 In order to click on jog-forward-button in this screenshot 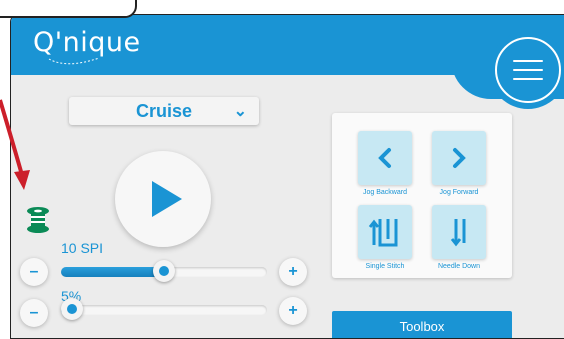, I will do `click(459, 158)`.